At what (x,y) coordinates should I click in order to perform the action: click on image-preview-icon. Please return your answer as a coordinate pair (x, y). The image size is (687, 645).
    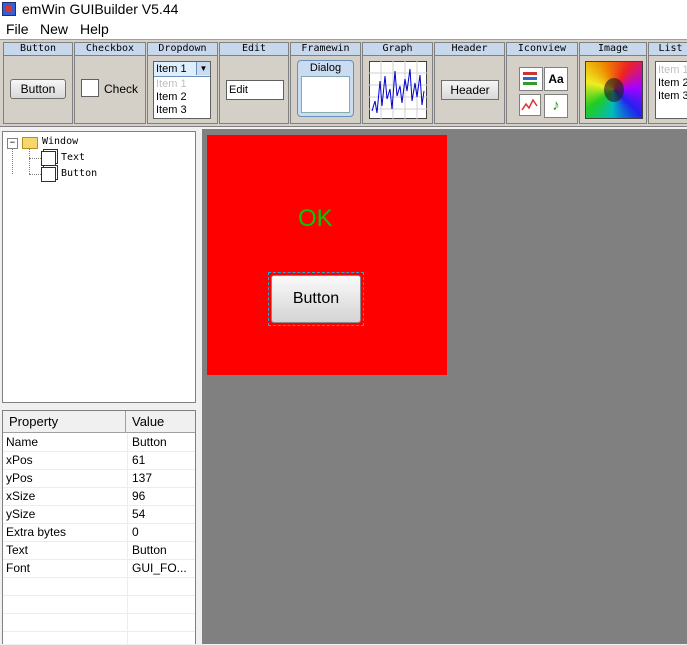
    Looking at the image, I should click on (614, 90).